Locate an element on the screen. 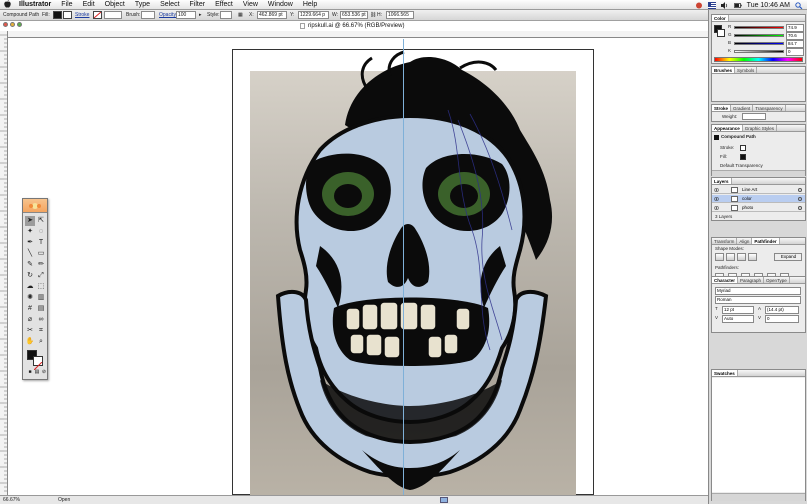 This screenshot has height=504, width=807. menu-edit: Edit is located at coordinates (89, 5).